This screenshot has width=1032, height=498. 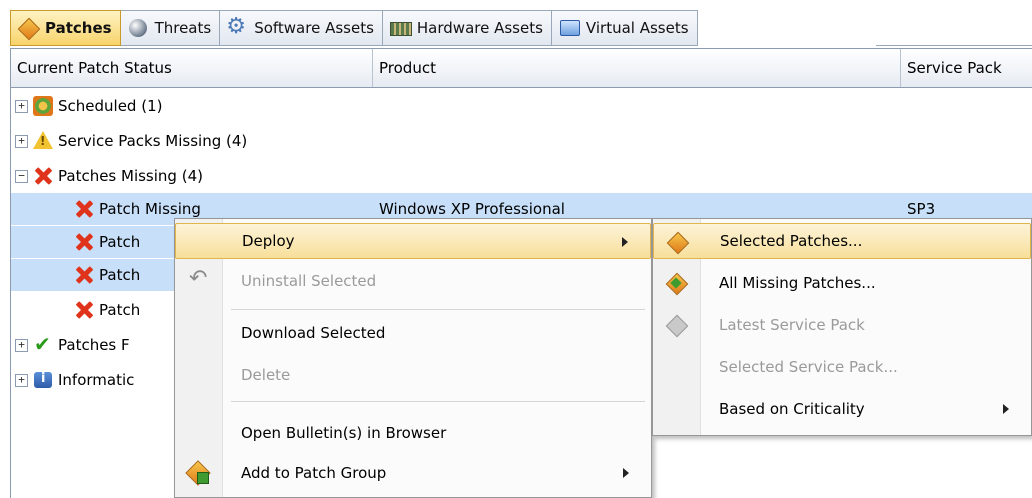 What do you see at coordinates (637, 68) in the screenshot?
I see `column-header-product: Product` at bounding box center [637, 68].